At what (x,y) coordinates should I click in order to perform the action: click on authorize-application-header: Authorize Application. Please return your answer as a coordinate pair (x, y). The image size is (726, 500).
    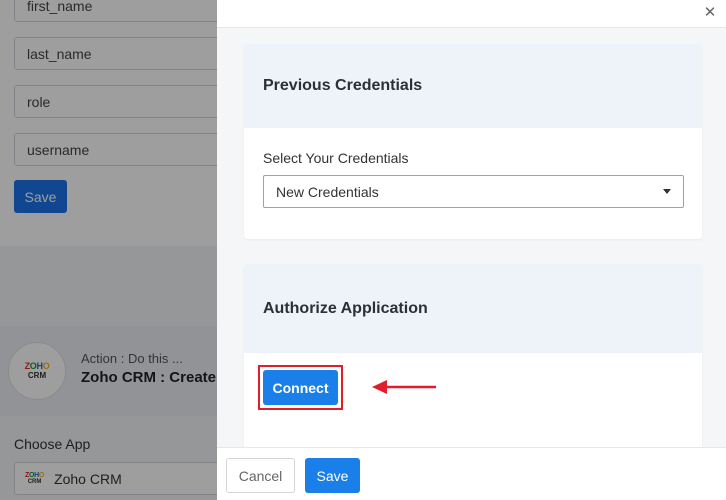
    Looking at the image, I should click on (473, 308).